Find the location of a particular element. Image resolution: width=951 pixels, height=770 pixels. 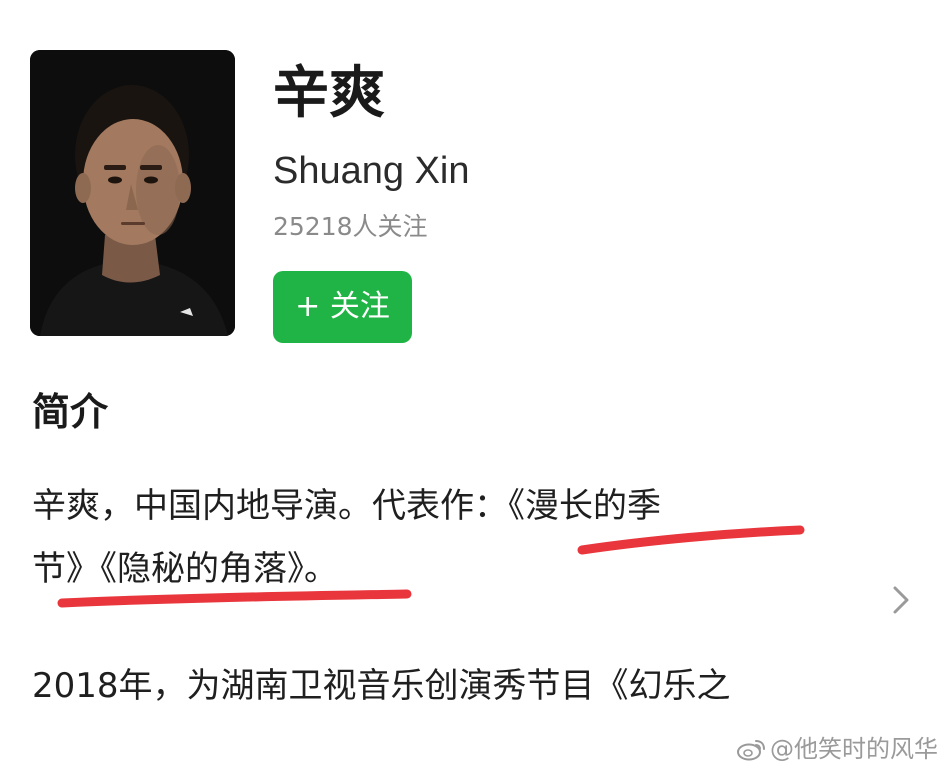

watermark-text: @他笑时的风华 is located at coordinates (854, 749).